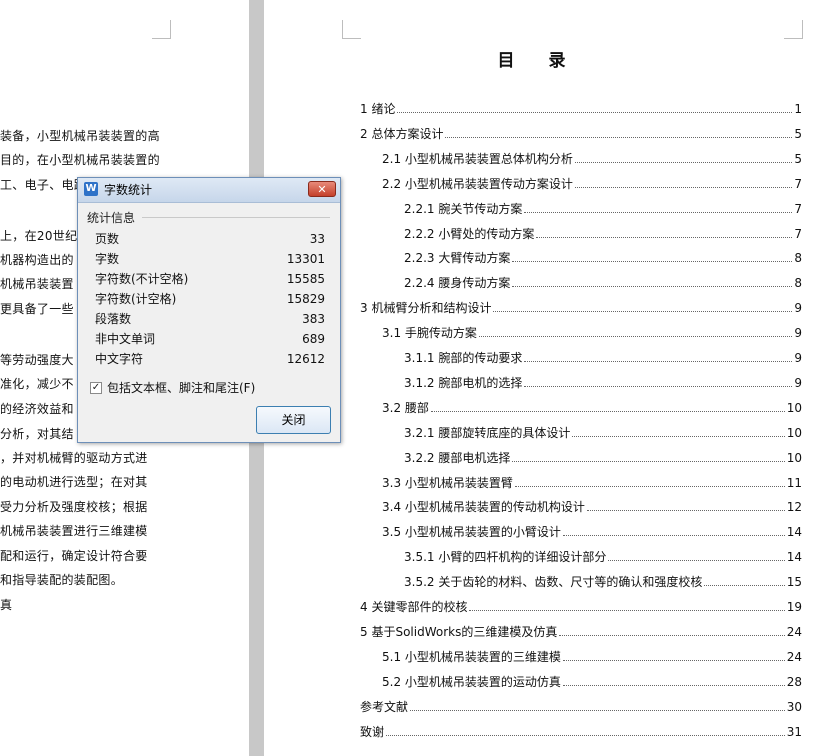  What do you see at coordinates (794, 482) in the screenshot?
I see `toc-entry-page: 11` at bounding box center [794, 482].